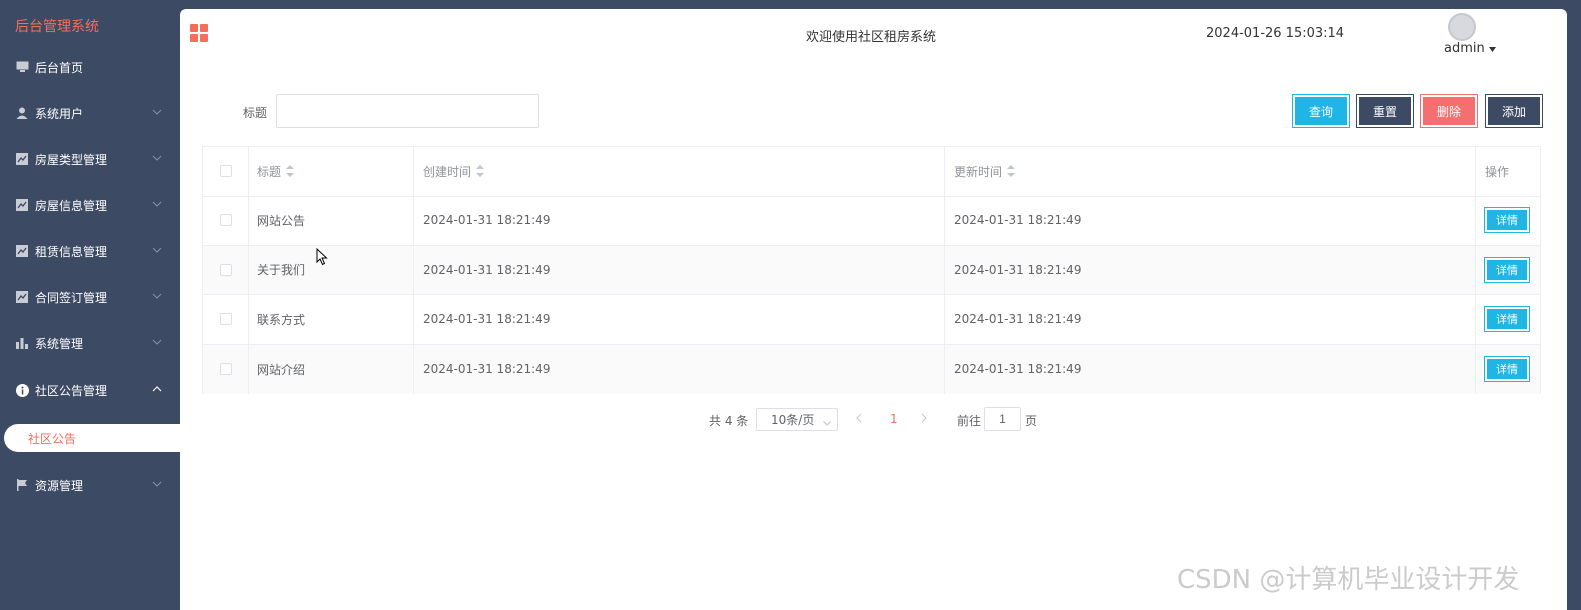 Image resolution: width=1581 pixels, height=610 pixels. What do you see at coordinates (1514, 111) in the screenshot?
I see `add-button: 添加` at bounding box center [1514, 111].